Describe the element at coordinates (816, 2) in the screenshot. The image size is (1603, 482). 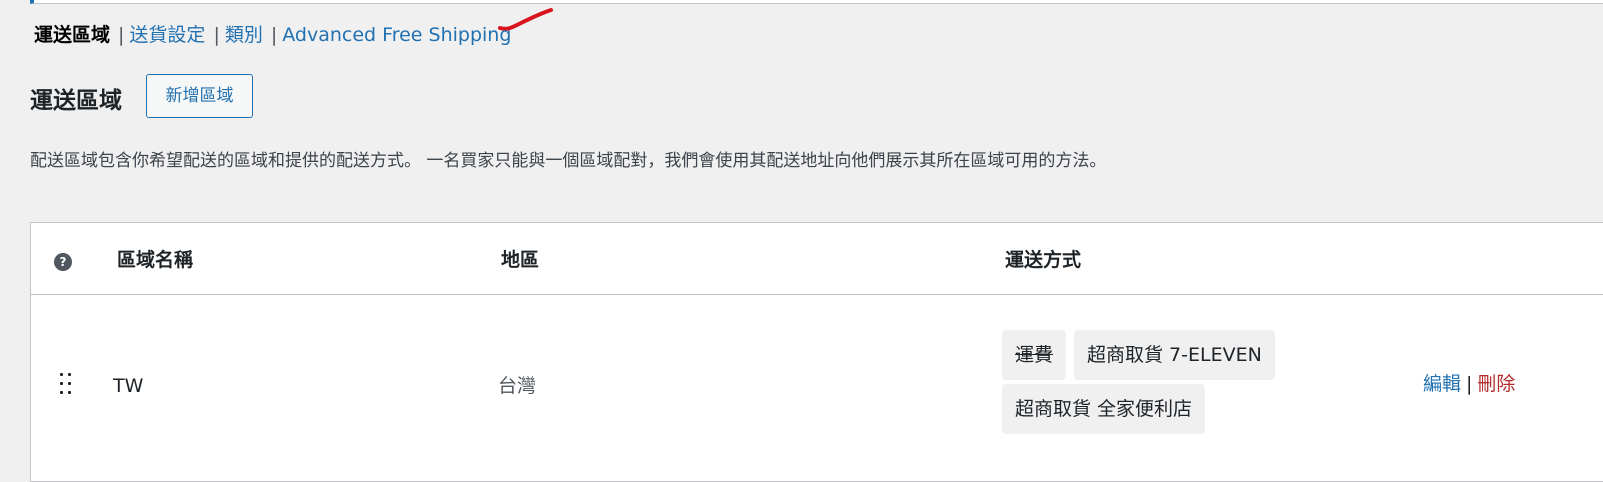
I see `top-notice-bar` at that location.